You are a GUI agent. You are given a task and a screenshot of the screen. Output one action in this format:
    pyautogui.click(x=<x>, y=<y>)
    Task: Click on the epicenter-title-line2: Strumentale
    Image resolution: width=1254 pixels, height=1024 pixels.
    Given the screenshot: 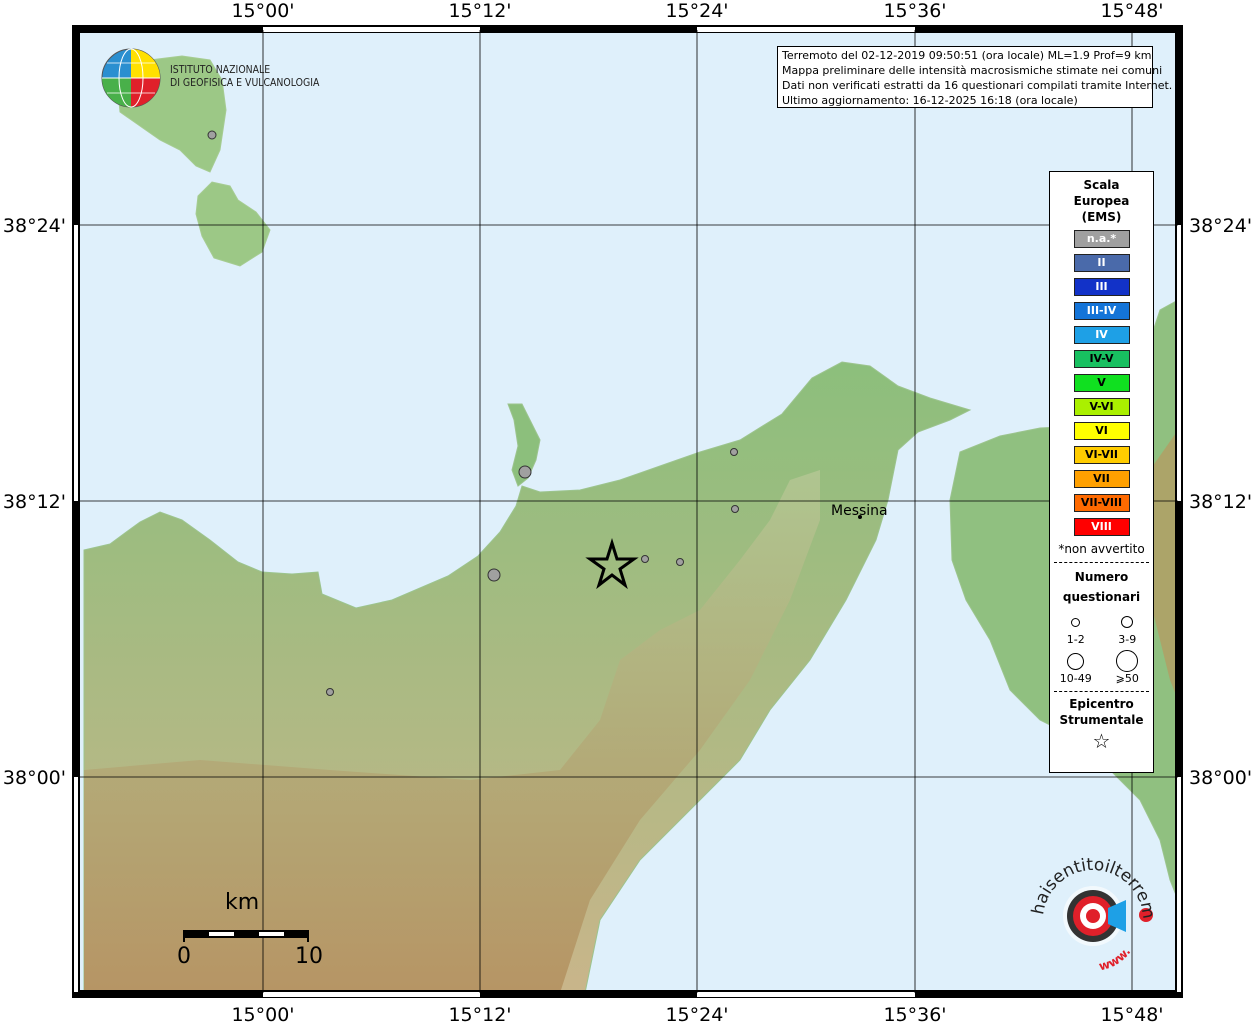 What is the action you would take?
    pyautogui.click(x=1101, y=720)
    